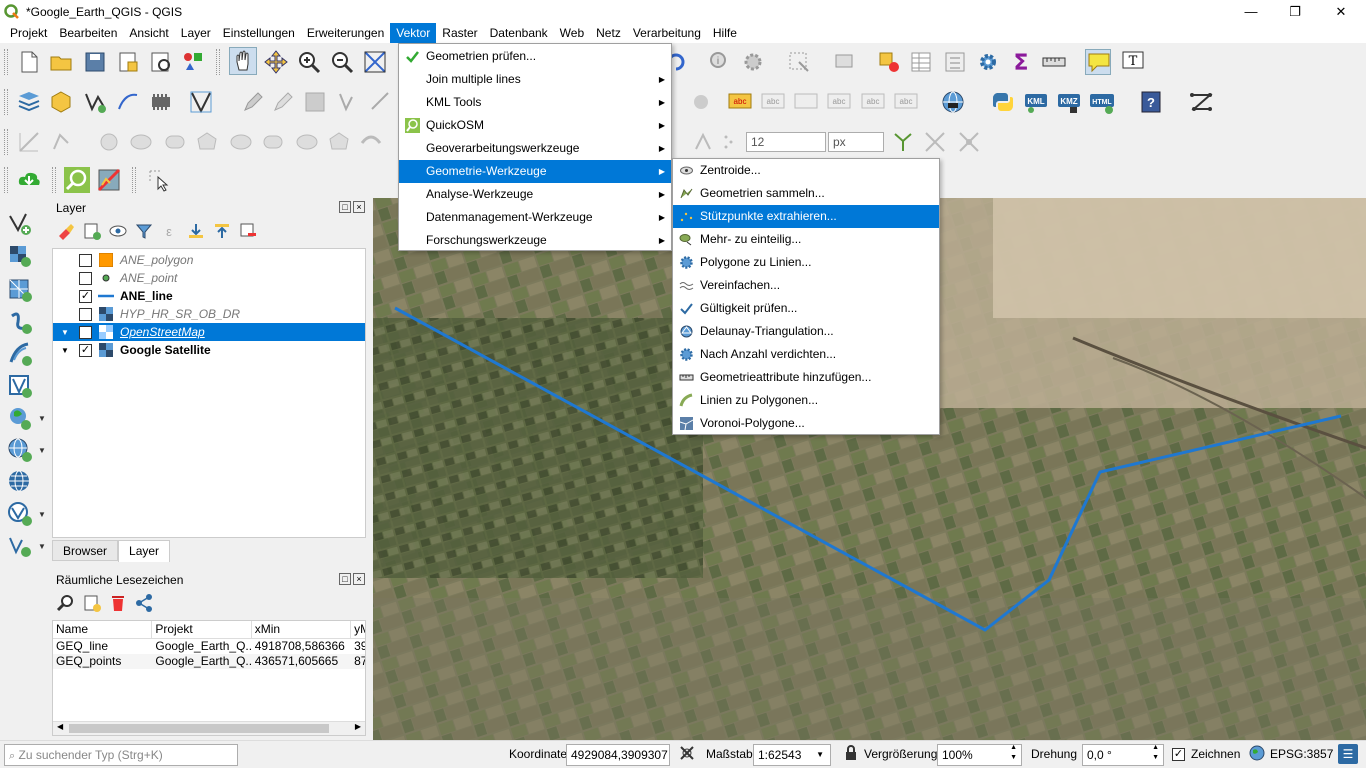 The image size is (1366, 768). I want to click on pan-map-icon, so click(243, 61).